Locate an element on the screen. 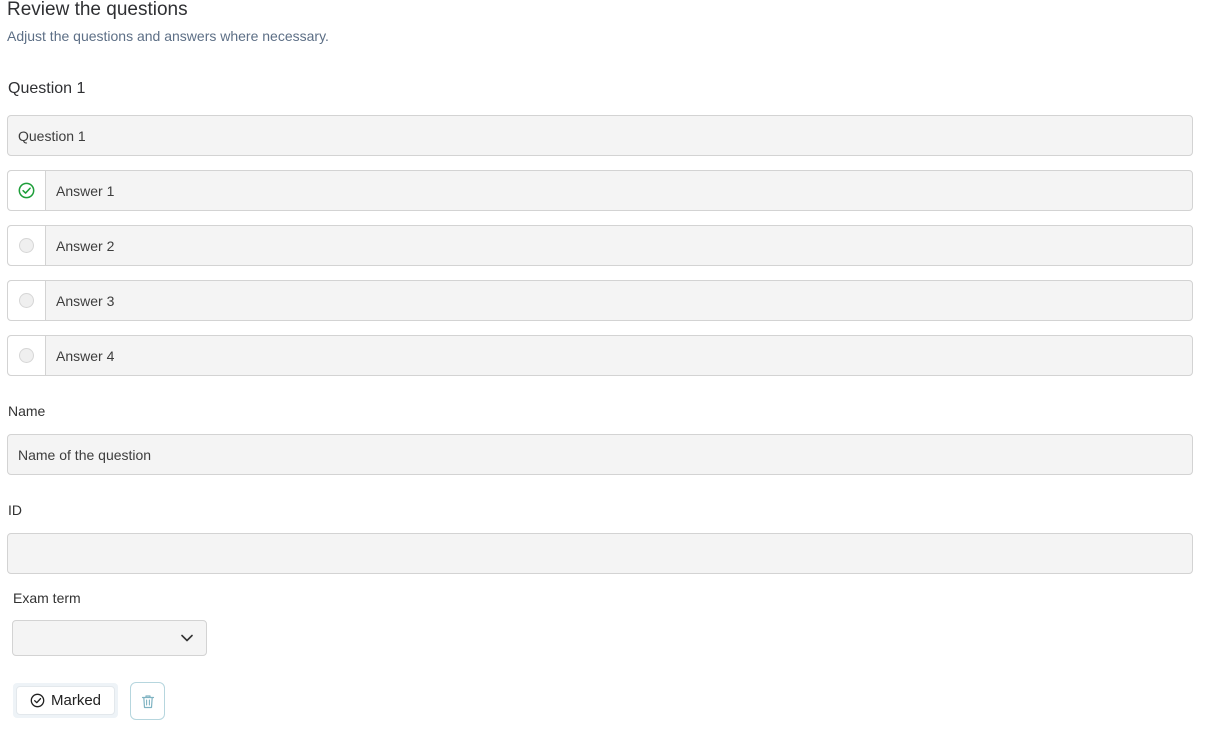  marked-label: Marked is located at coordinates (76, 700).